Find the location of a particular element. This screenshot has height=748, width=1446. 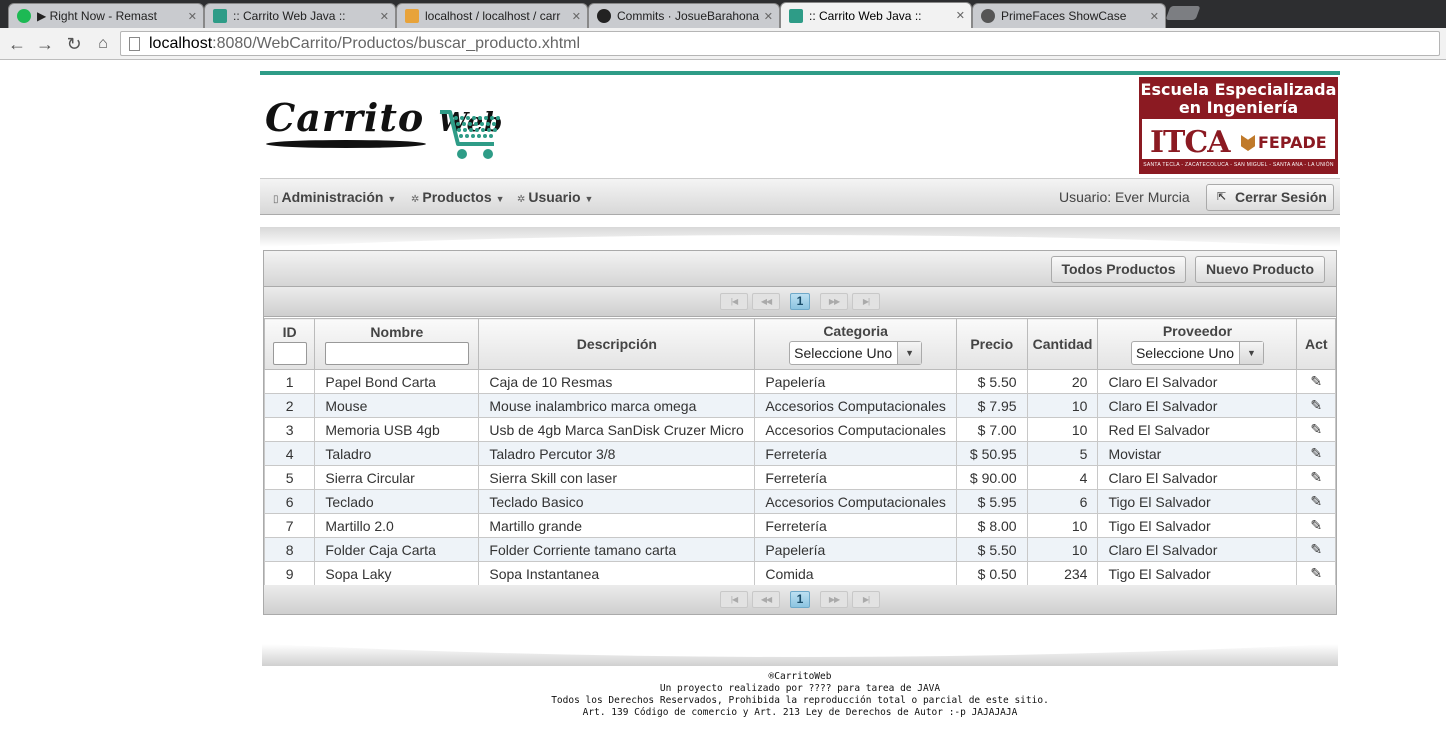

forward-icon: → is located at coordinates (45, 44).